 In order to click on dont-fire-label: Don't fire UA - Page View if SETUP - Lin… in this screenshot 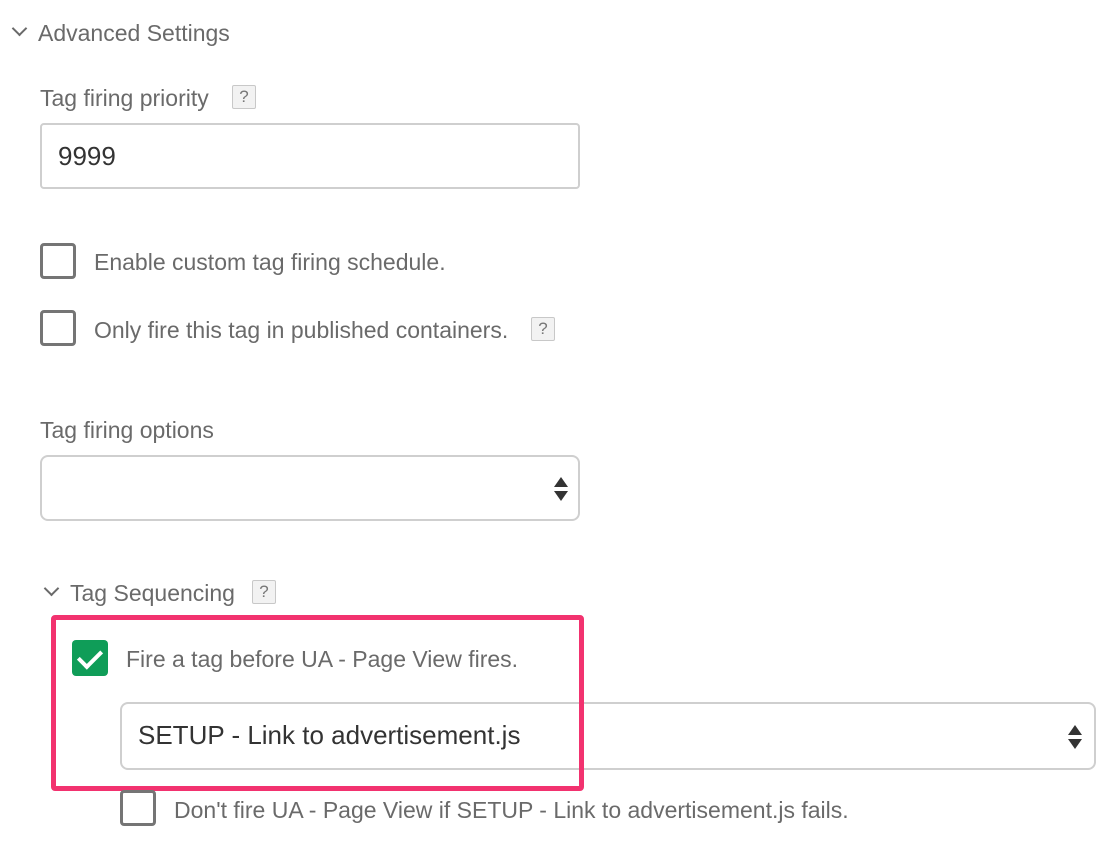, I will do `click(511, 810)`.